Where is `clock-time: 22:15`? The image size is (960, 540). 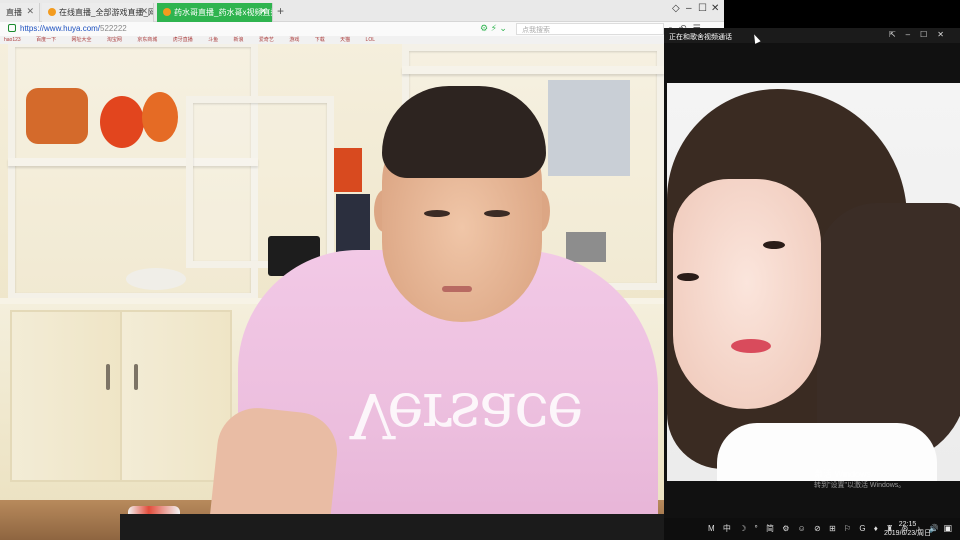 clock-time: 22:15 is located at coordinates (907, 524).